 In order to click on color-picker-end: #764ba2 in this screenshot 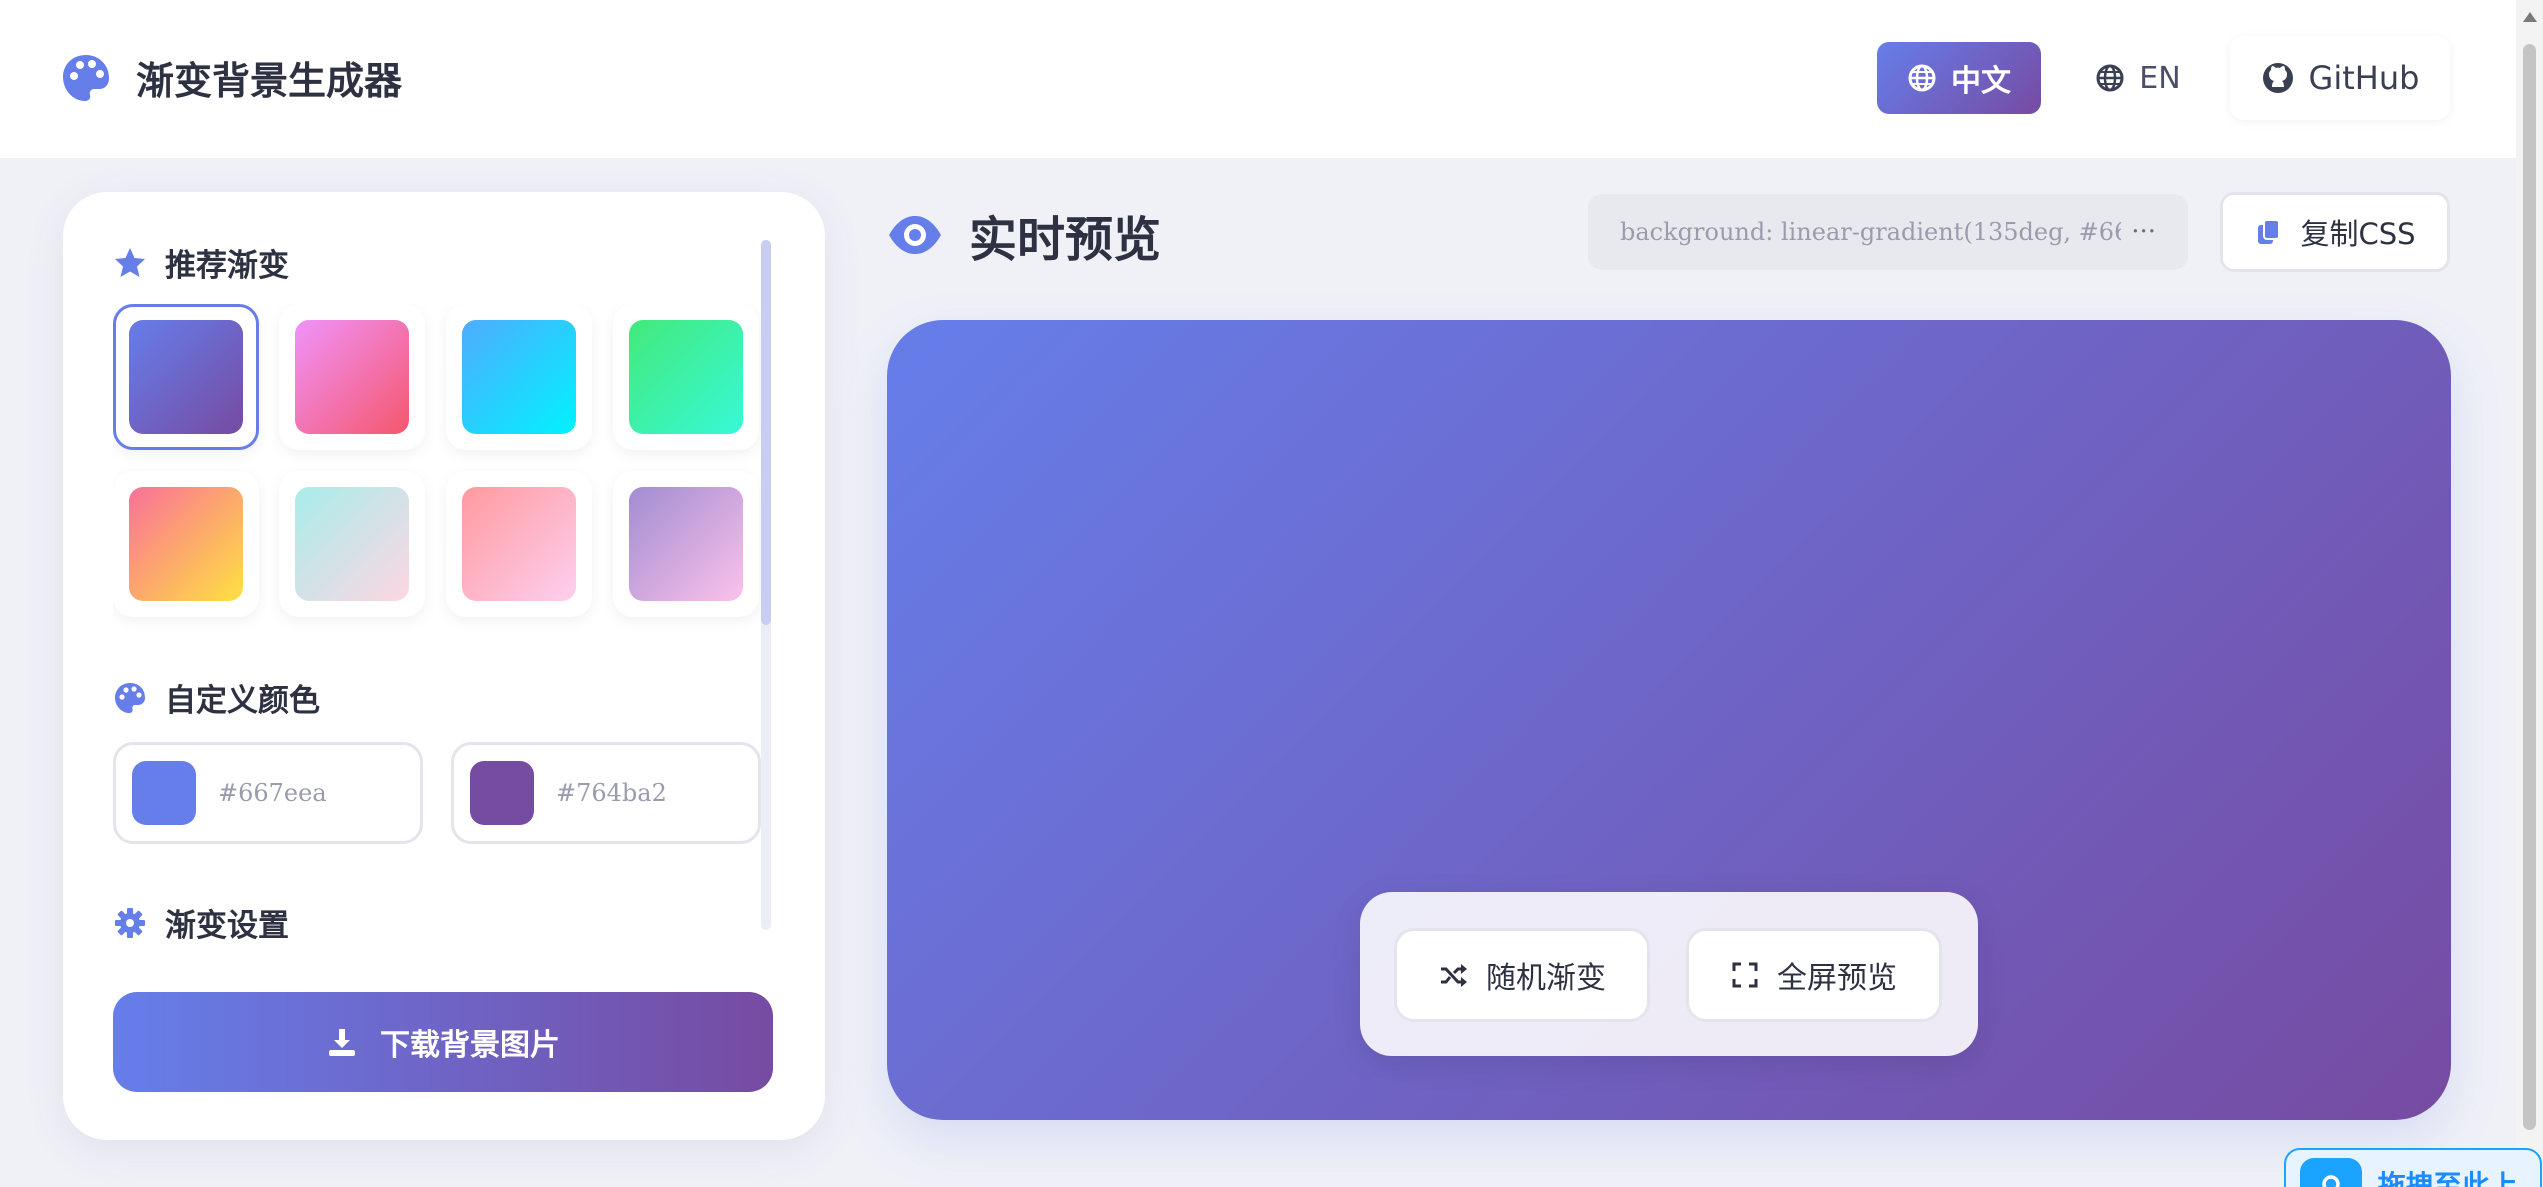, I will do `click(606, 793)`.